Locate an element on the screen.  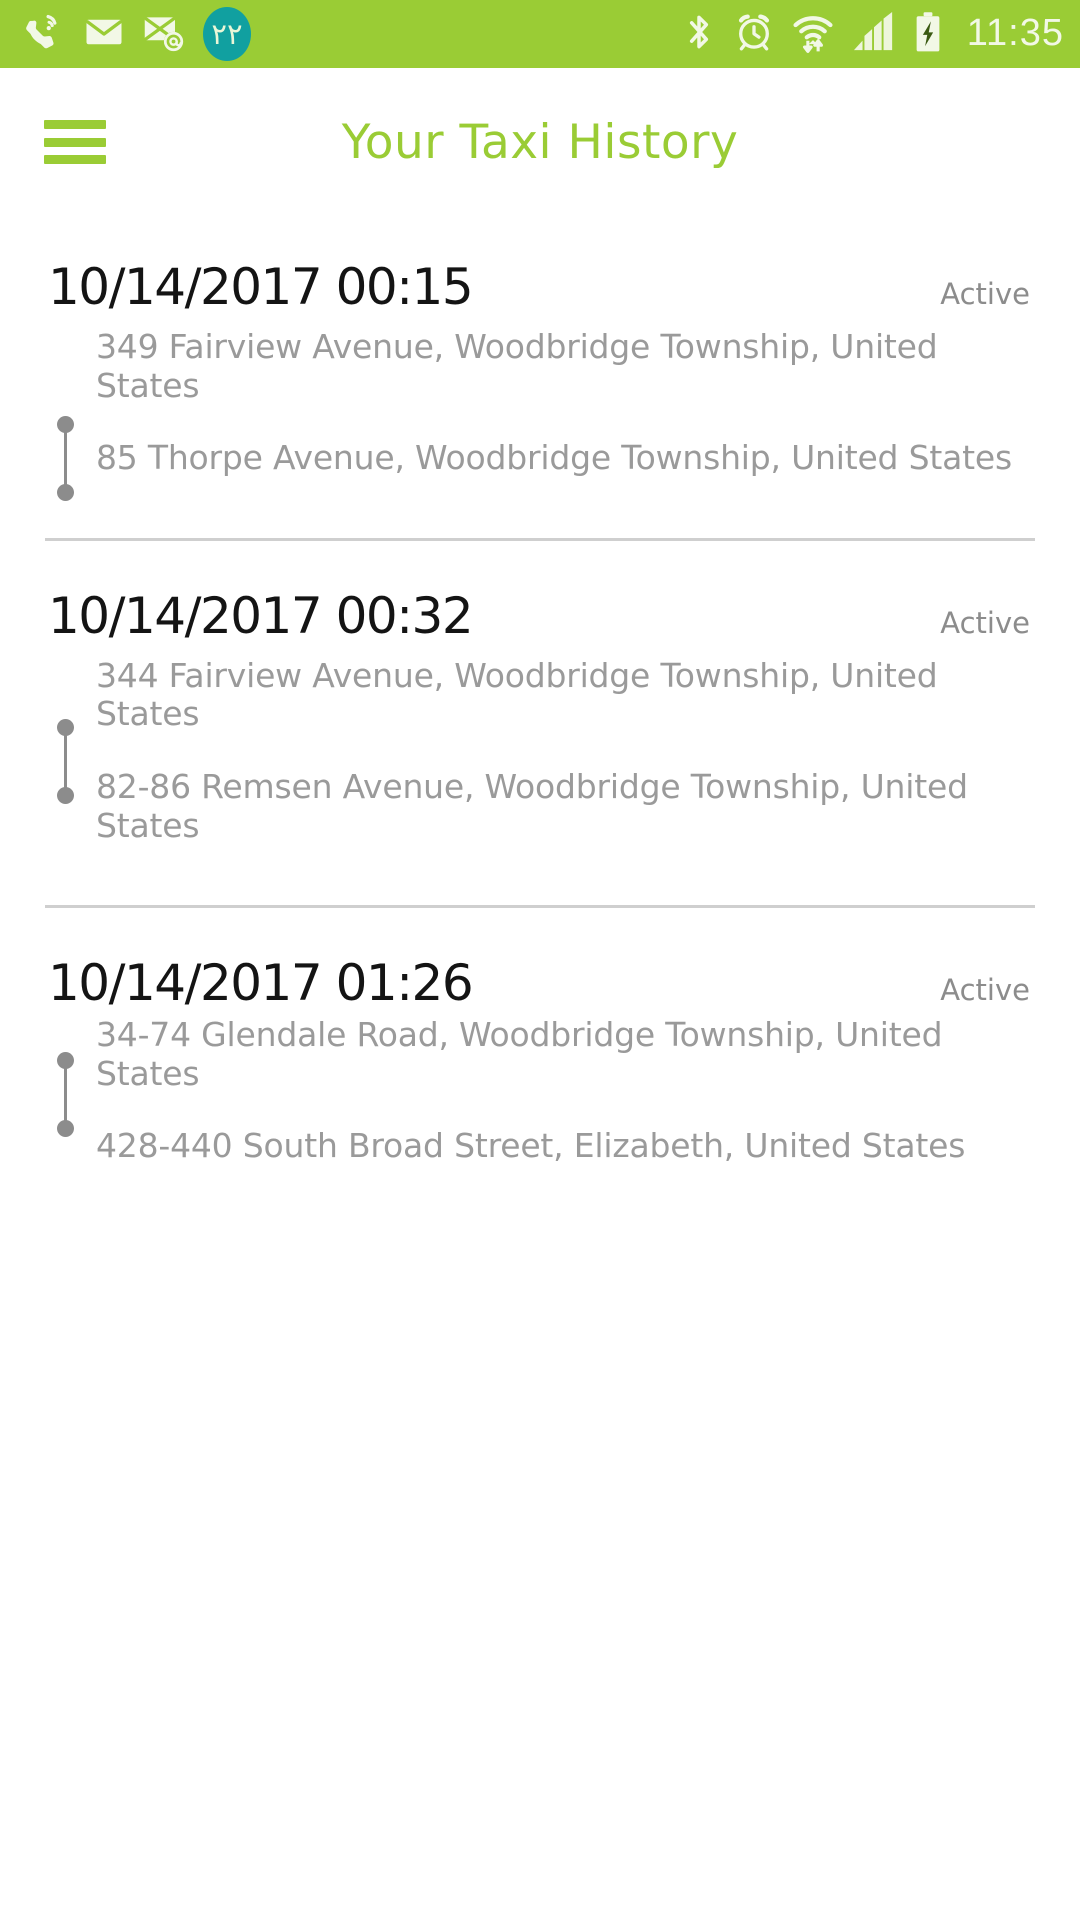
status-bar-left-icons: ٢٢ is located at coordinates (136, 34).